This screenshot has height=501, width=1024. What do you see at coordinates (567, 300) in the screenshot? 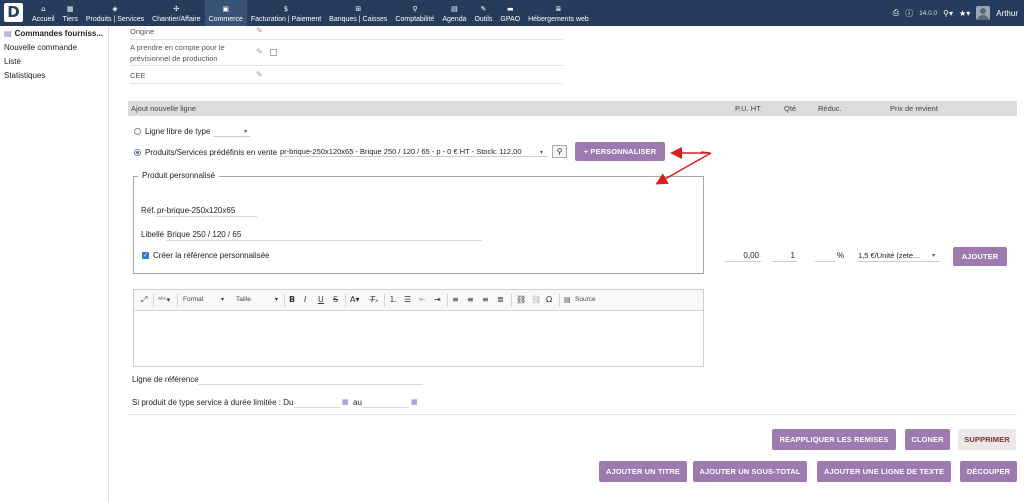
I see `source-icon: ▤` at bounding box center [567, 300].